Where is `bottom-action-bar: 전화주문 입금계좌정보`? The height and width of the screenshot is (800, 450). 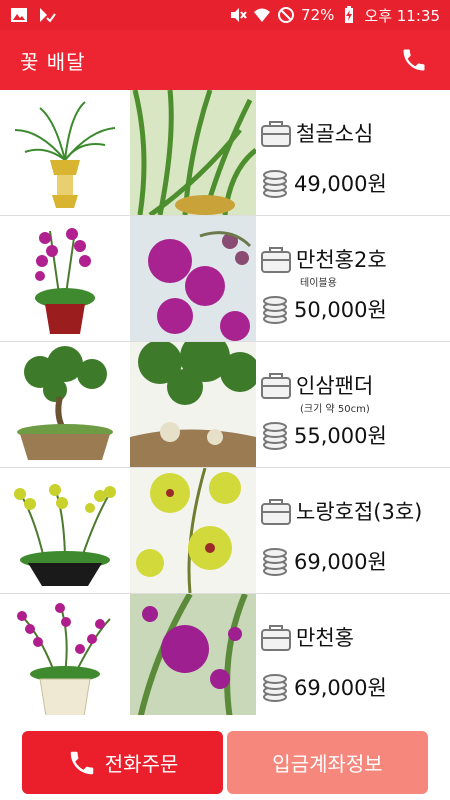
bottom-action-bar: 전화주문 입금계좌정보 is located at coordinates (225, 757).